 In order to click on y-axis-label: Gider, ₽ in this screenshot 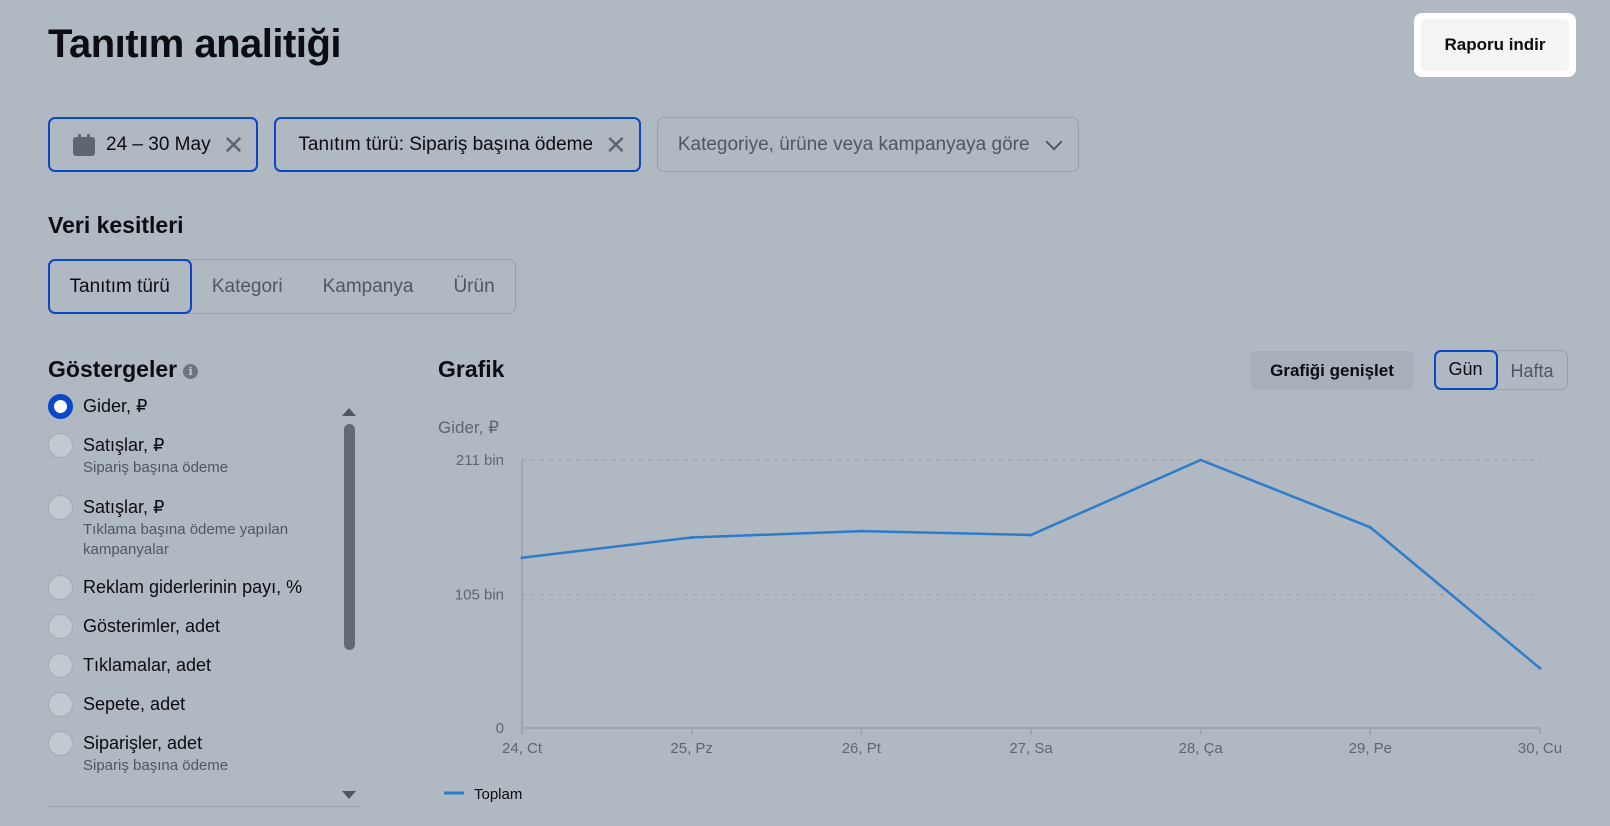, I will do `click(468, 427)`.